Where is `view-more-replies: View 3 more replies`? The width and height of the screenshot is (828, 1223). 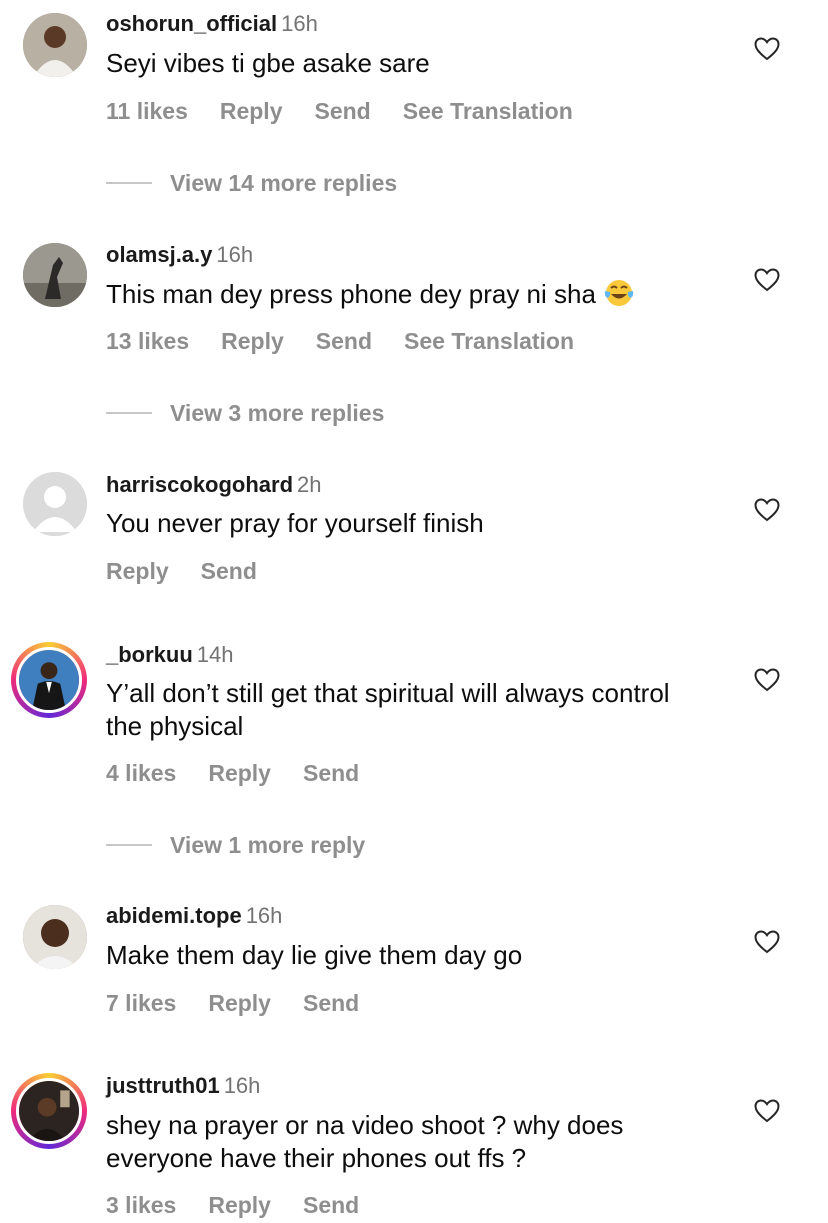 view-more-replies: View 3 more replies is located at coordinates (245, 413).